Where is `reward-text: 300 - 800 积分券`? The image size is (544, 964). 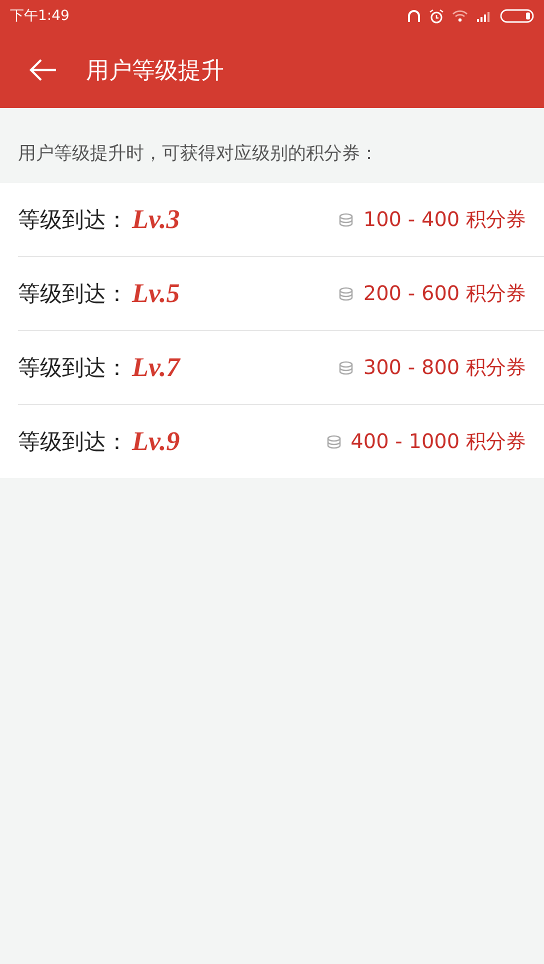 reward-text: 300 - 800 积分券 is located at coordinates (444, 367).